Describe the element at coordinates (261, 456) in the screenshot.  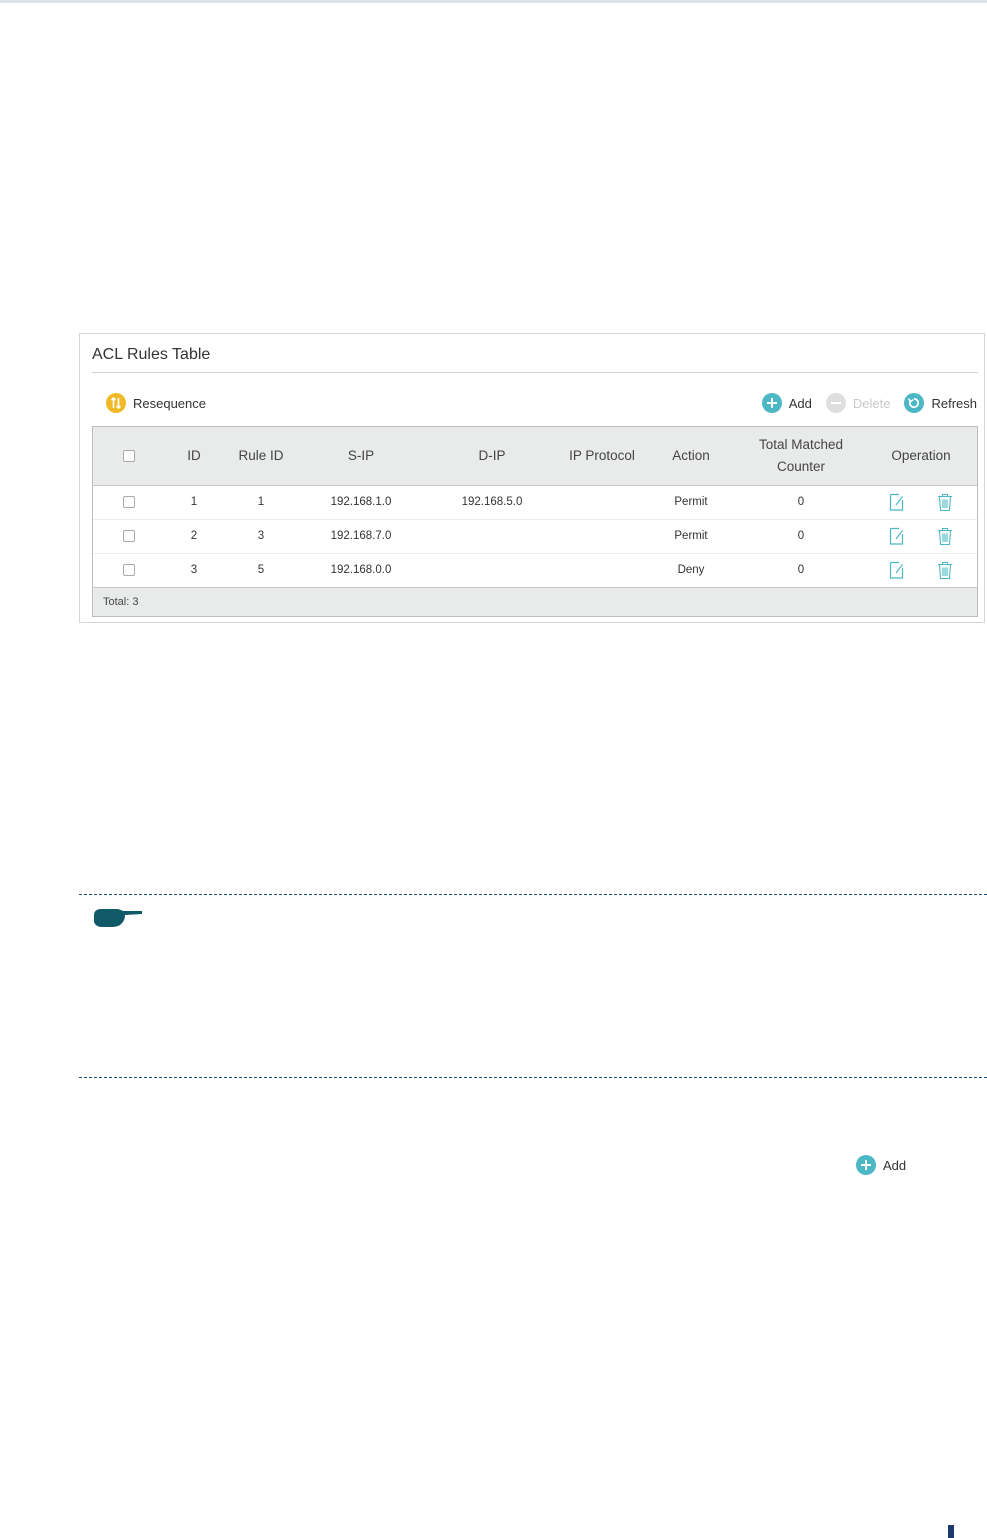
I see `header-rule-id: Rule ID` at that location.